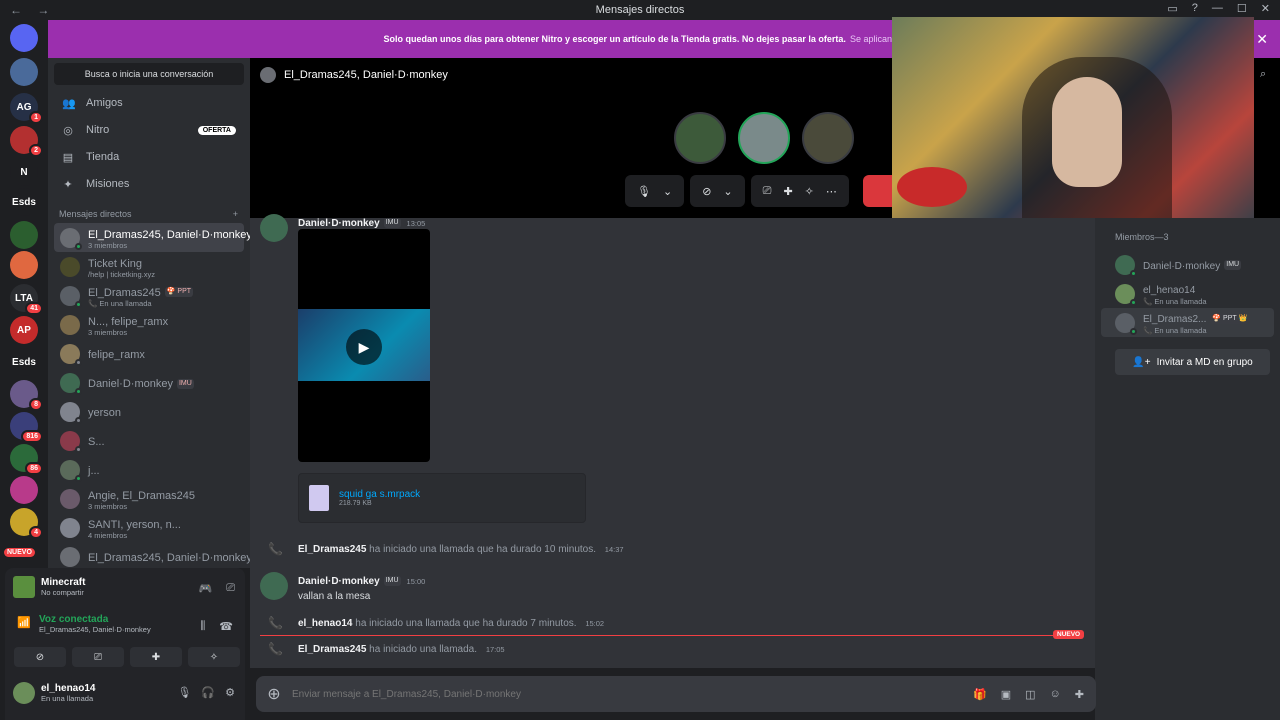 This screenshot has width=1280, height=720. Describe the element at coordinates (26, 108) in the screenshot. I see `server-icon: AG 1` at that location.